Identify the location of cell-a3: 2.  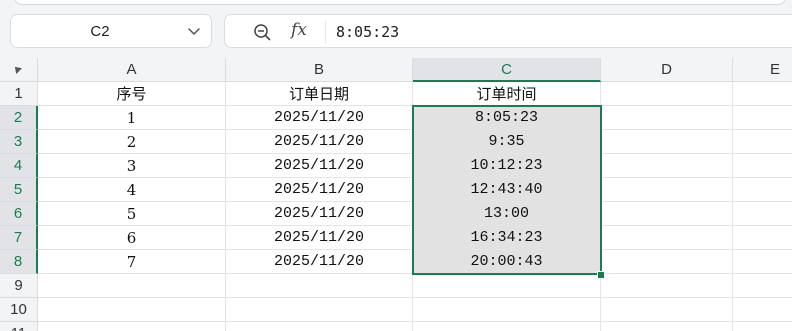
(132, 142).